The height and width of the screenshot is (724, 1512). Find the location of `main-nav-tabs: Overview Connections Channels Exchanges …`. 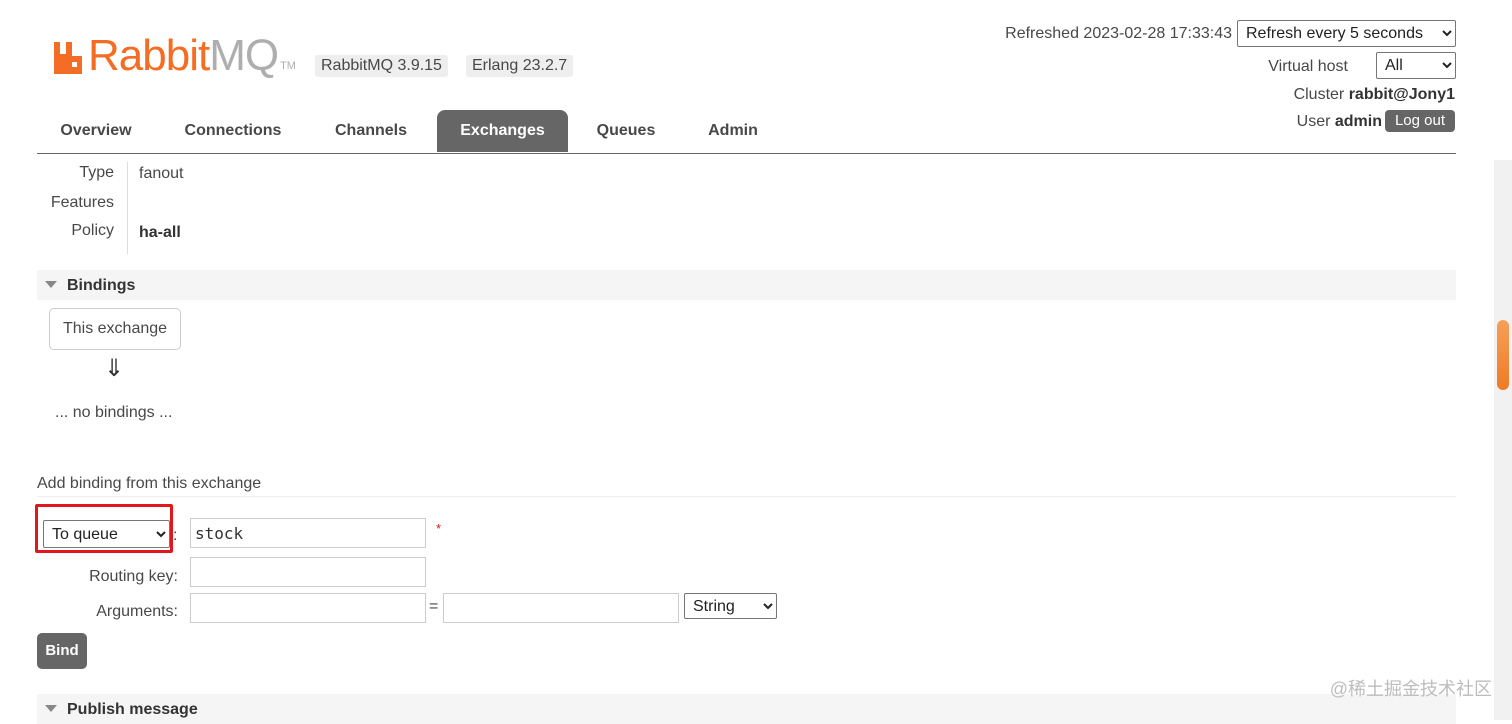

main-nav-tabs: Overview Connections Channels Exchanges … is located at coordinates (746, 131).